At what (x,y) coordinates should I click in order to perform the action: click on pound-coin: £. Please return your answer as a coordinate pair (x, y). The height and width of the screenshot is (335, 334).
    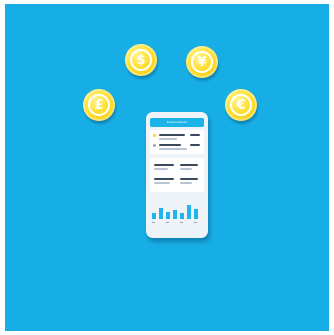
    Looking at the image, I should click on (99, 105).